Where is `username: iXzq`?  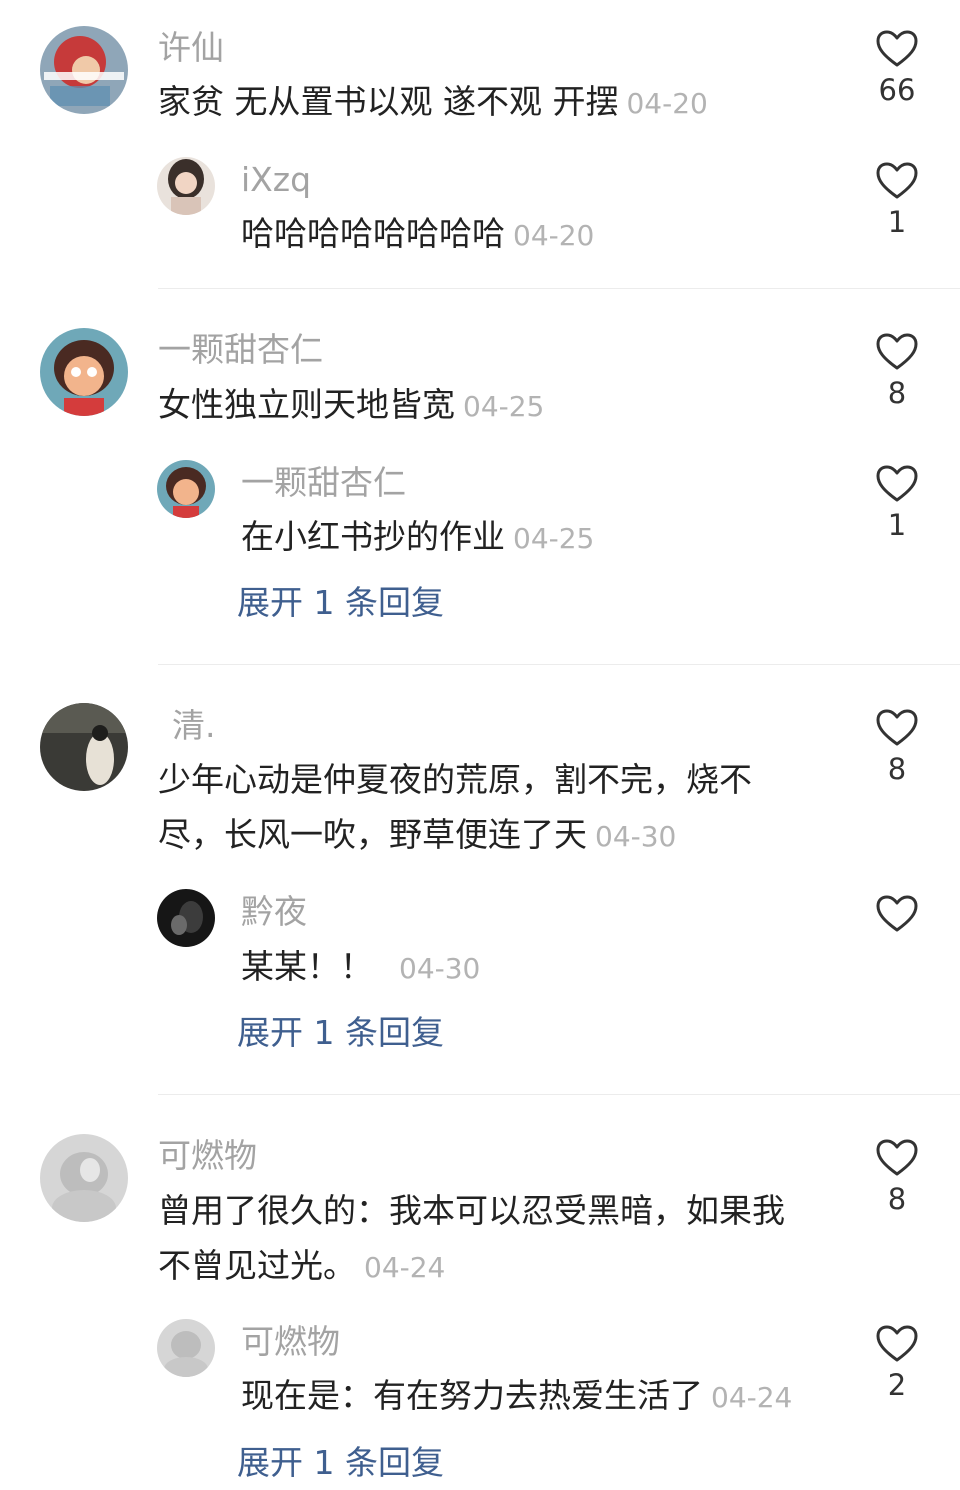 username: iXzq is located at coordinates (276, 180).